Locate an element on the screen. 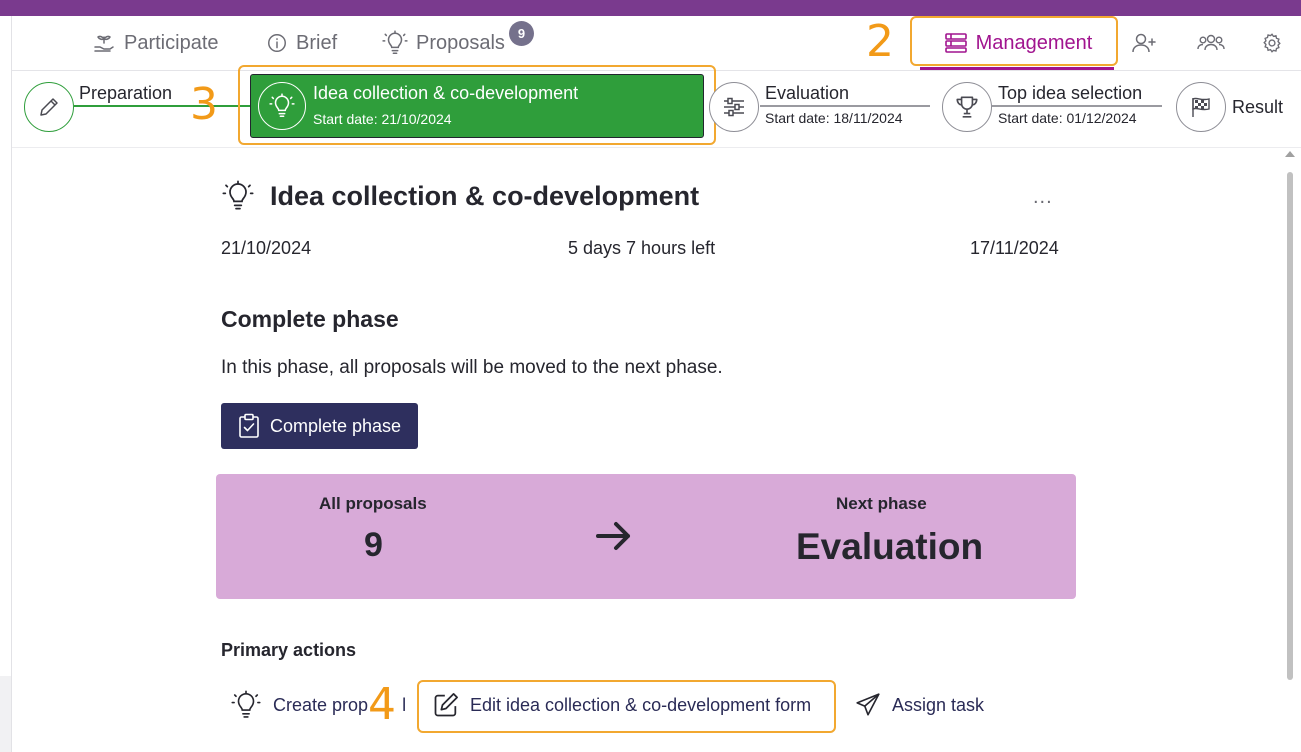 This screenshot has height=752, width=1301. groups-button is located at coordinates (1211, 43).